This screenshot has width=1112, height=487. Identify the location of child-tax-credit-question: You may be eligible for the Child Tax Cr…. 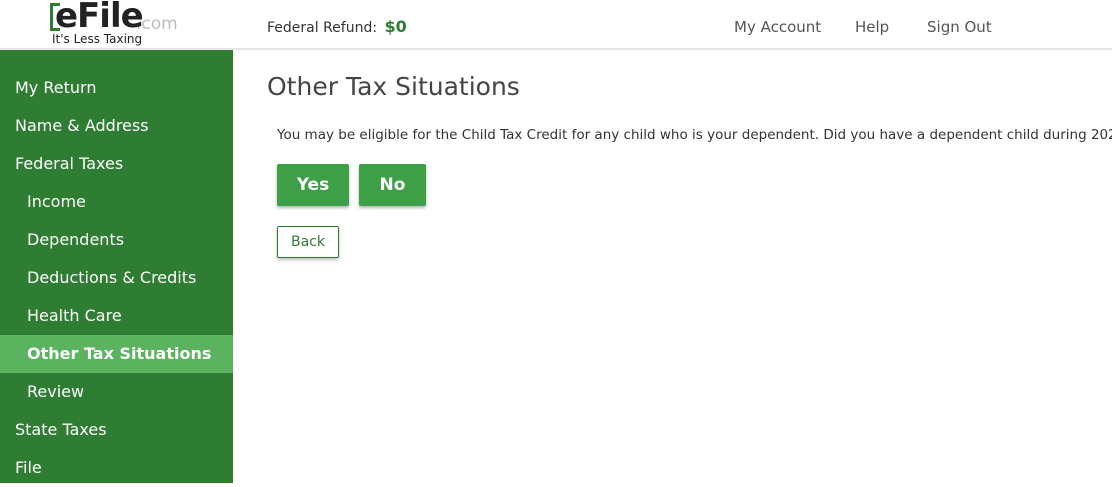
(694, 135).